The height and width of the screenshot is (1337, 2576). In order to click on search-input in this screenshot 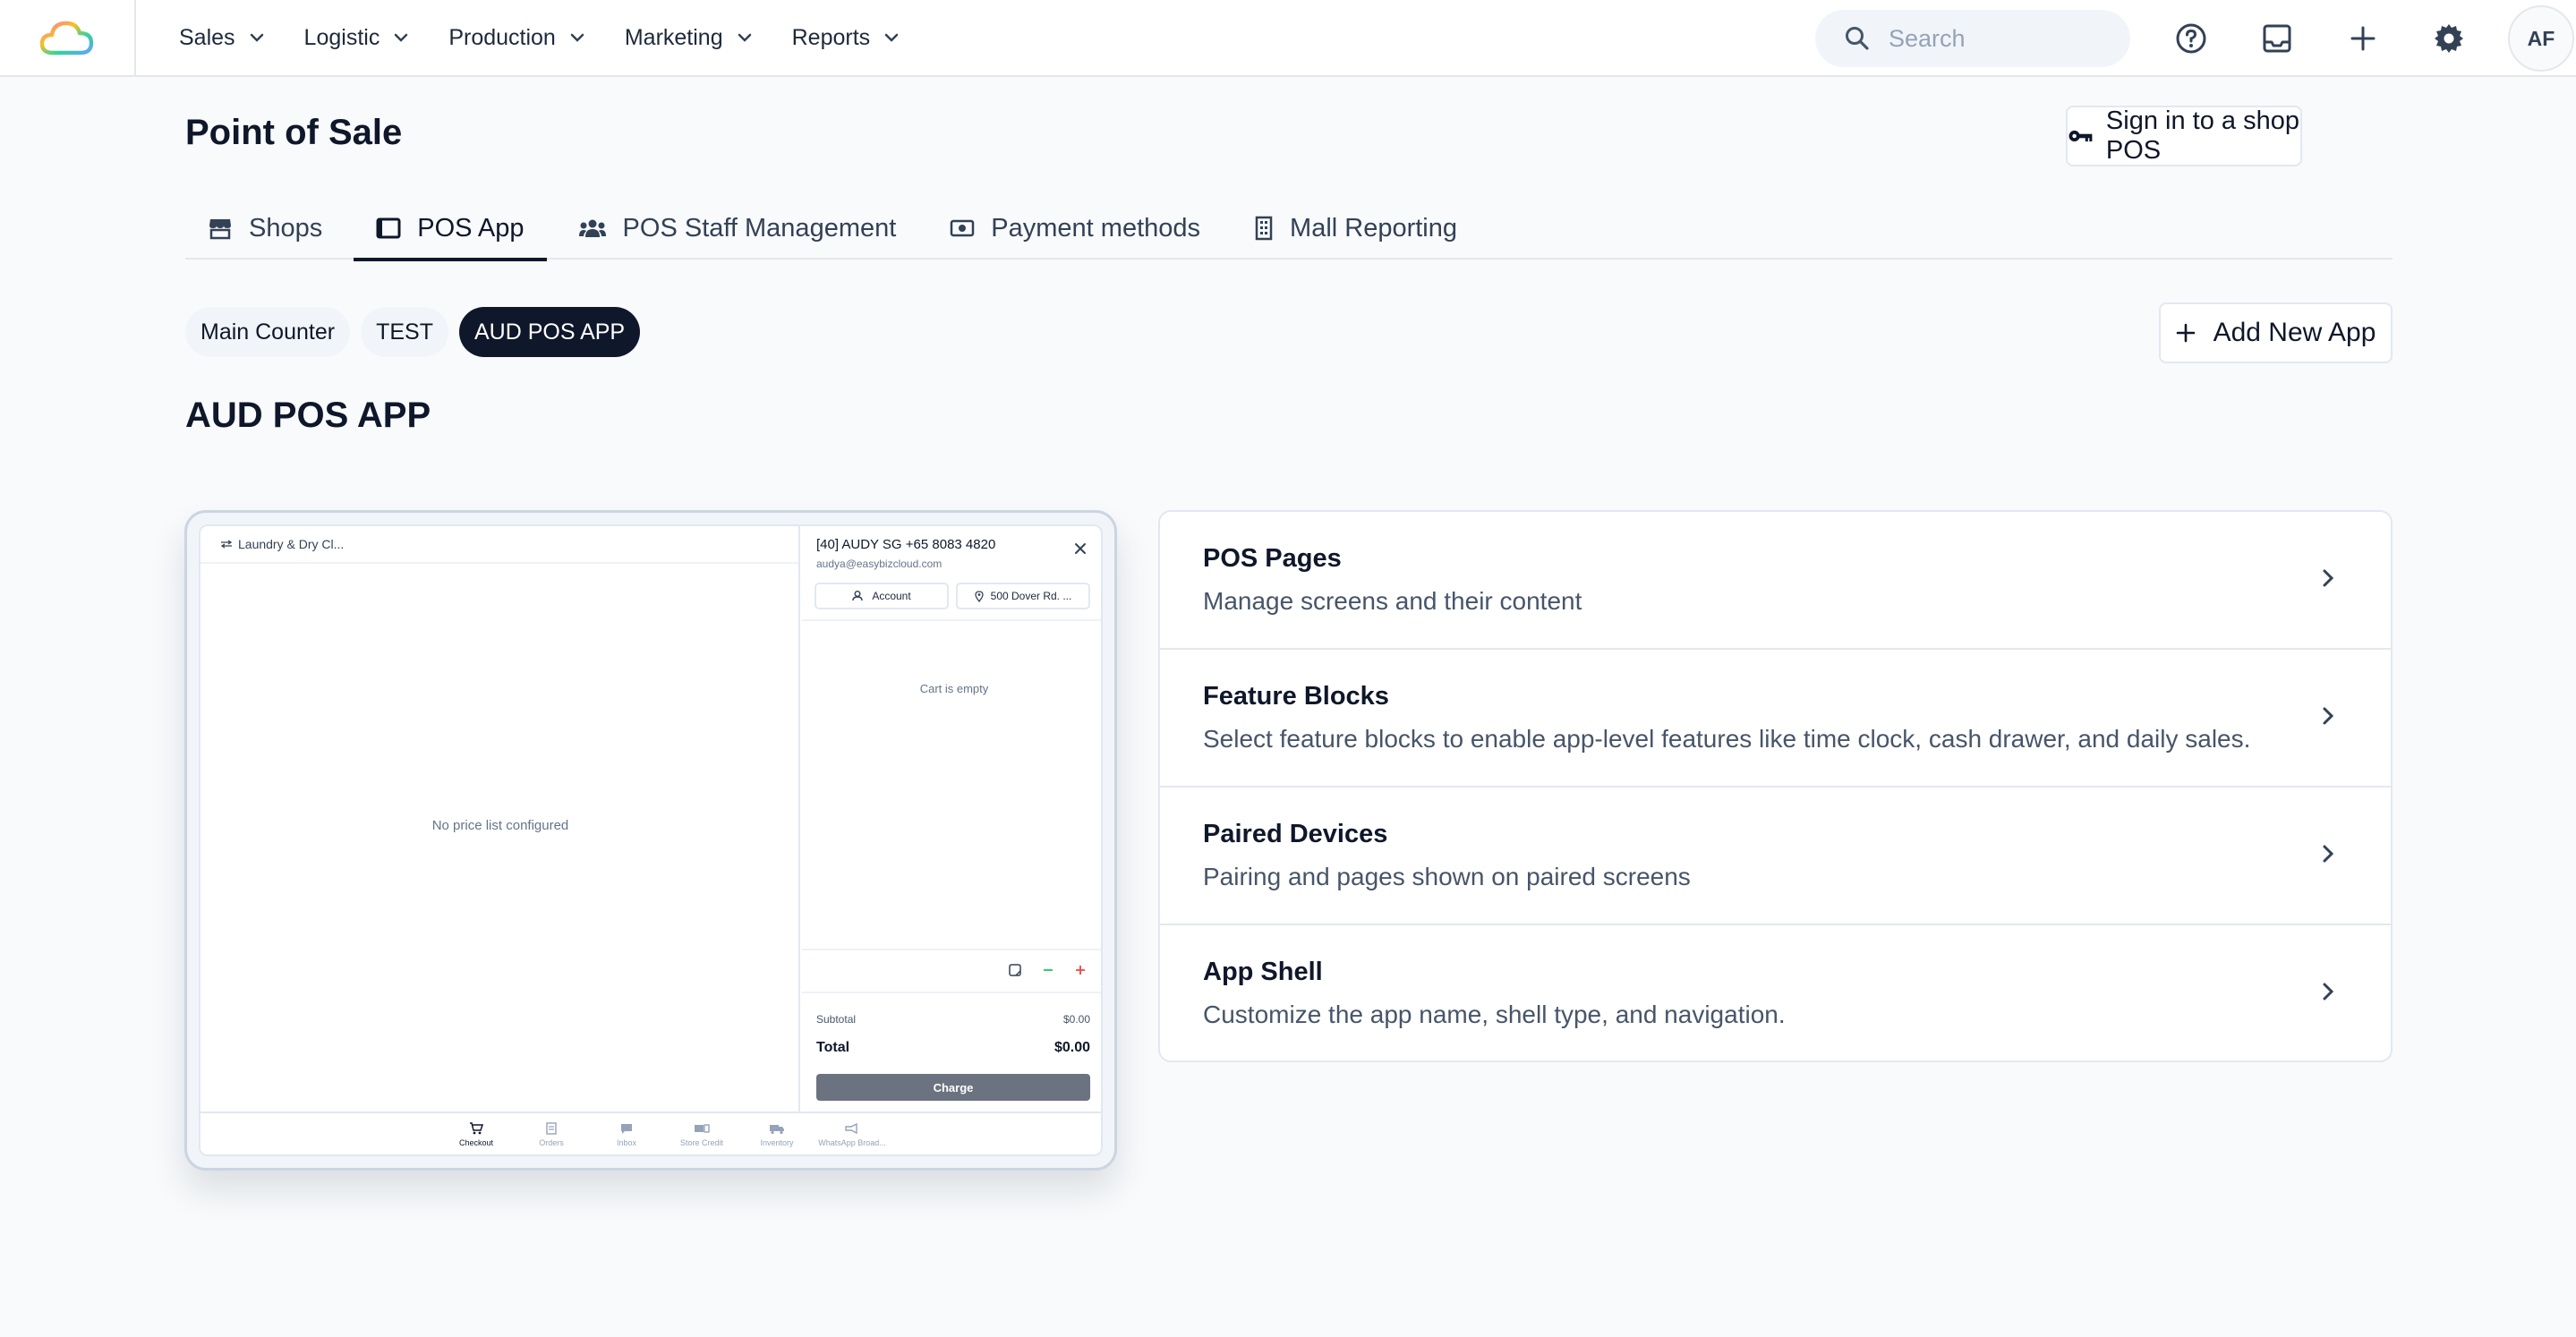, I will do `click(2000, 39)`.